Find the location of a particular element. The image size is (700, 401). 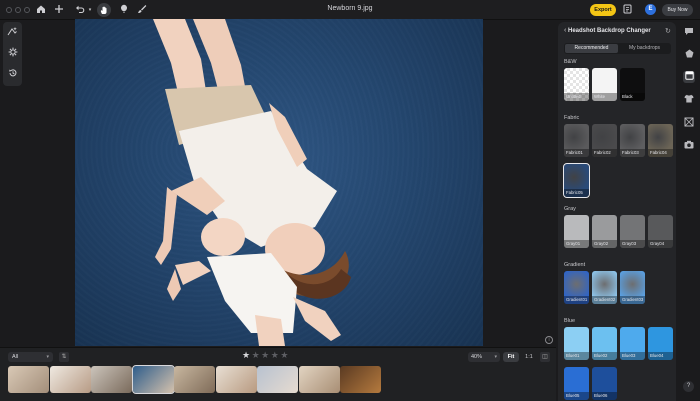

swatch-label: Fabric03 is located at coordinates (632, 153).